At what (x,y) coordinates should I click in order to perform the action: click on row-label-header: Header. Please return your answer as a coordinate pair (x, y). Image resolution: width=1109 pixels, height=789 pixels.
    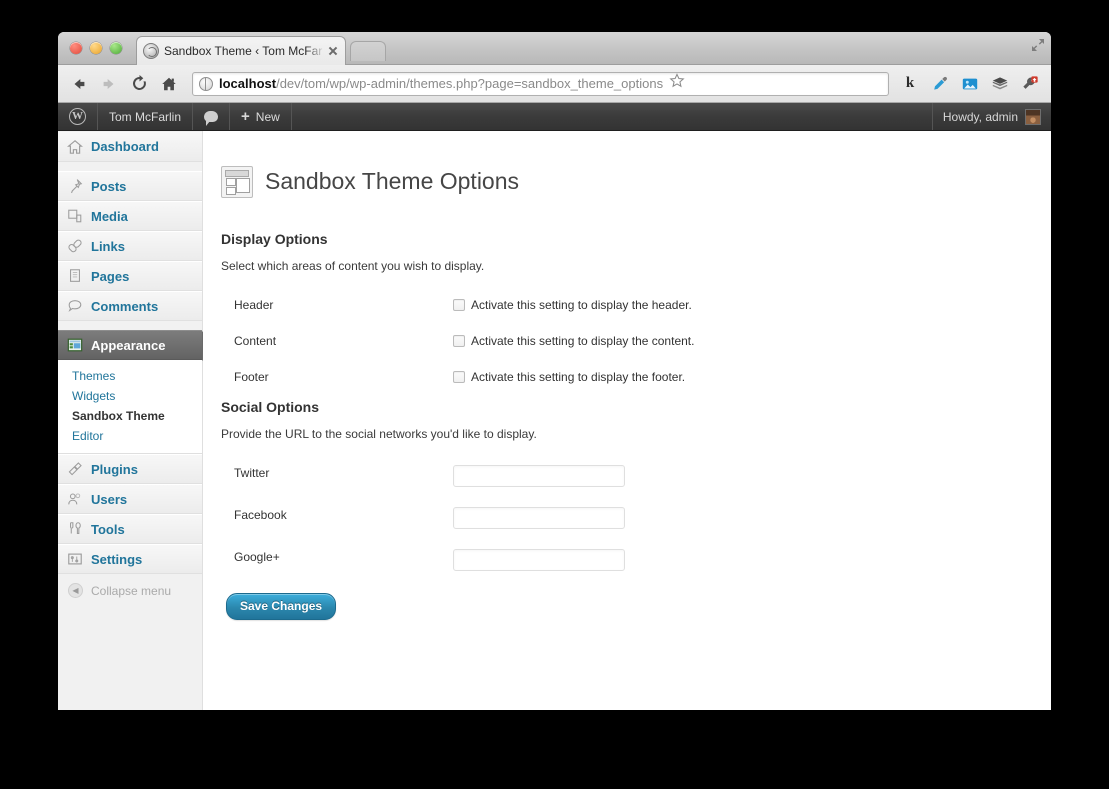
    Looking at the image, I should click on (254, 304).